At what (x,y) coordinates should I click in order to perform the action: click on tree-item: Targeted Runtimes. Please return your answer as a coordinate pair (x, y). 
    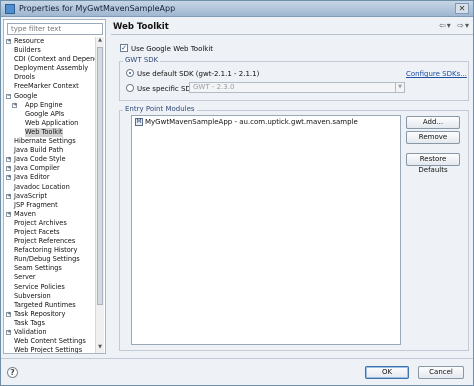
    Looking at the image, I should click on (50, 305).